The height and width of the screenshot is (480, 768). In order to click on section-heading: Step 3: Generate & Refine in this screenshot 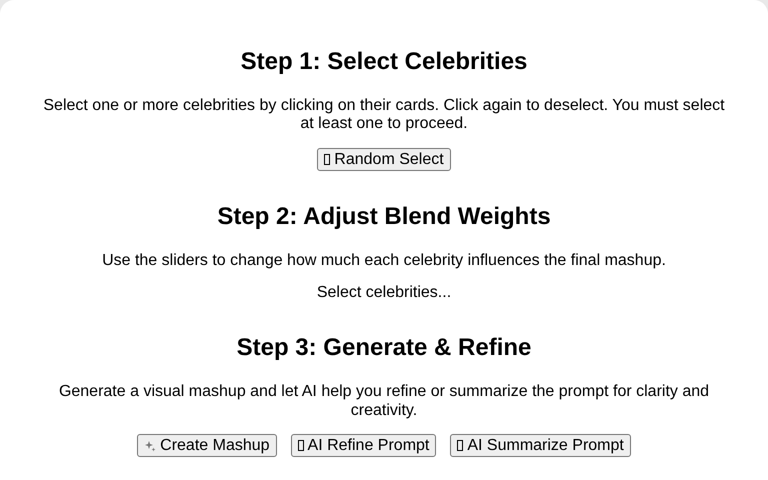, I will do `click(384, 349)`.